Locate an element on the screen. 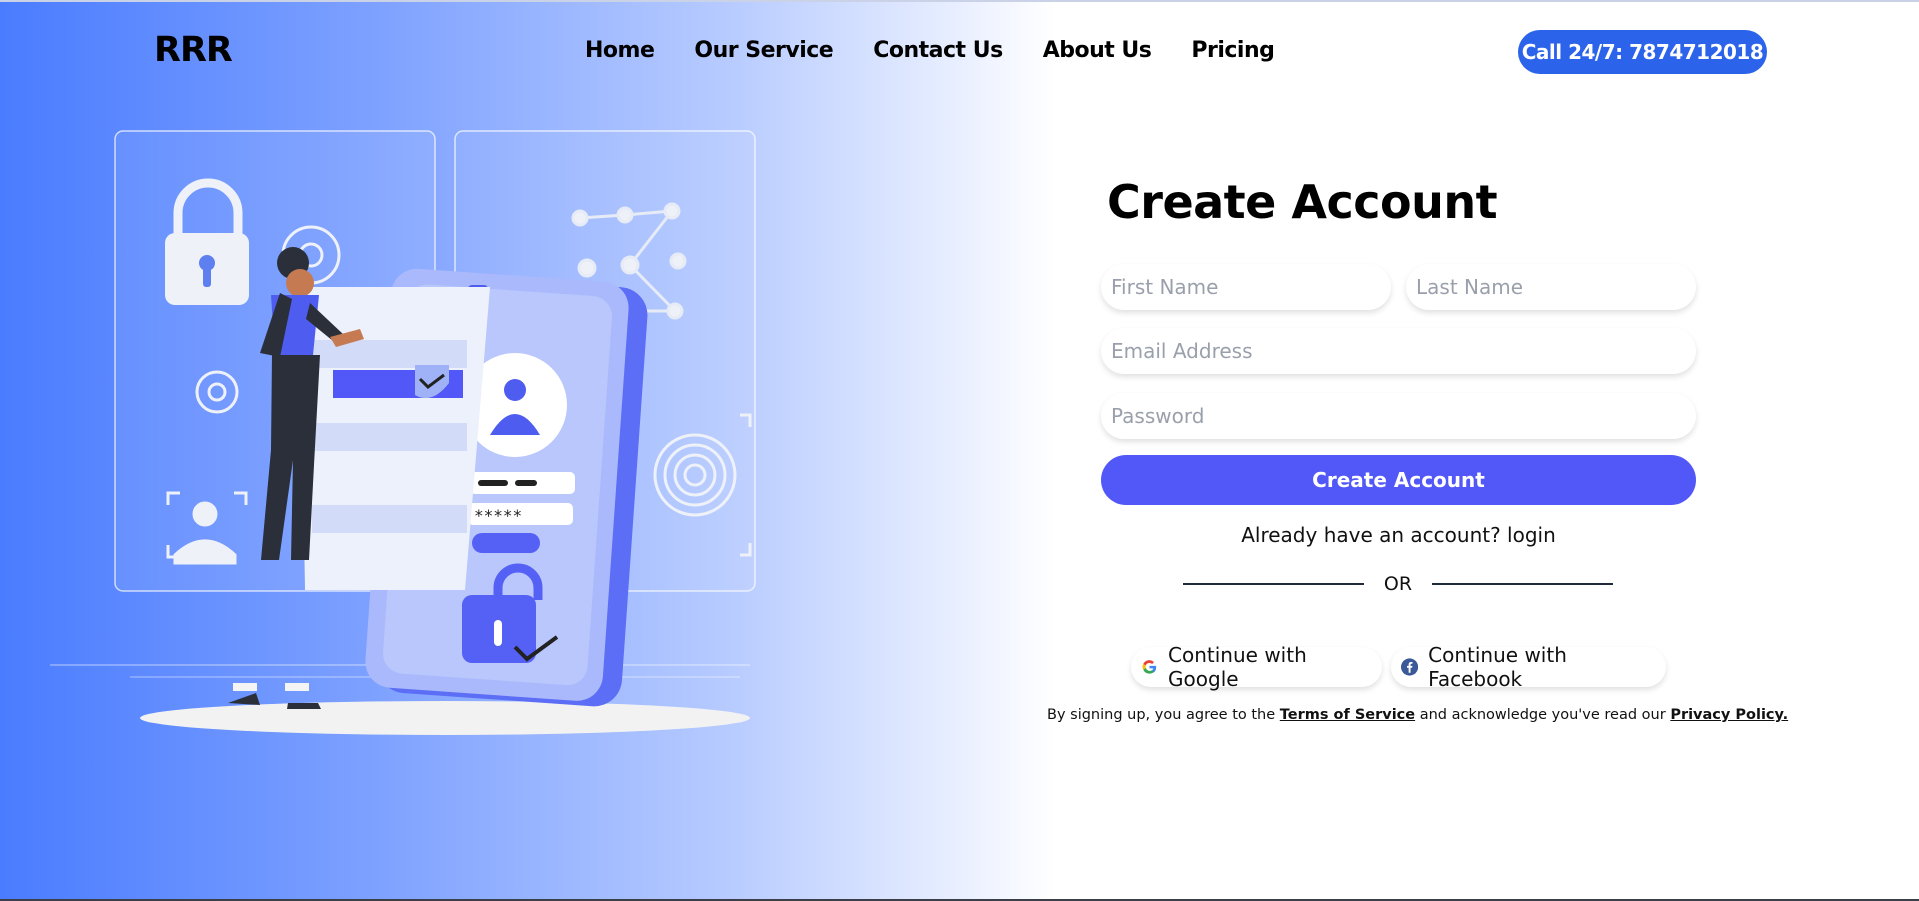 This screenshot has height=901, width=1919. page-title: Create Account is located at coordinates (1302, 202).